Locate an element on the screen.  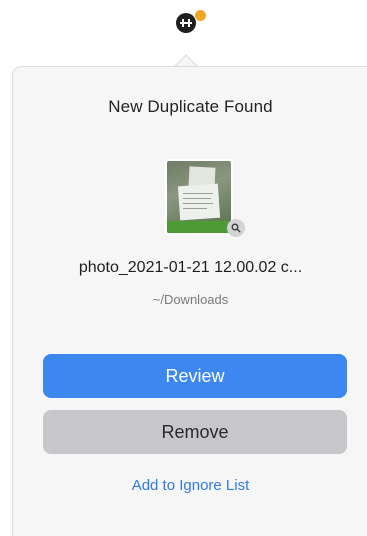
file-location: ~/Downloads is located at coordinates (190, 299).